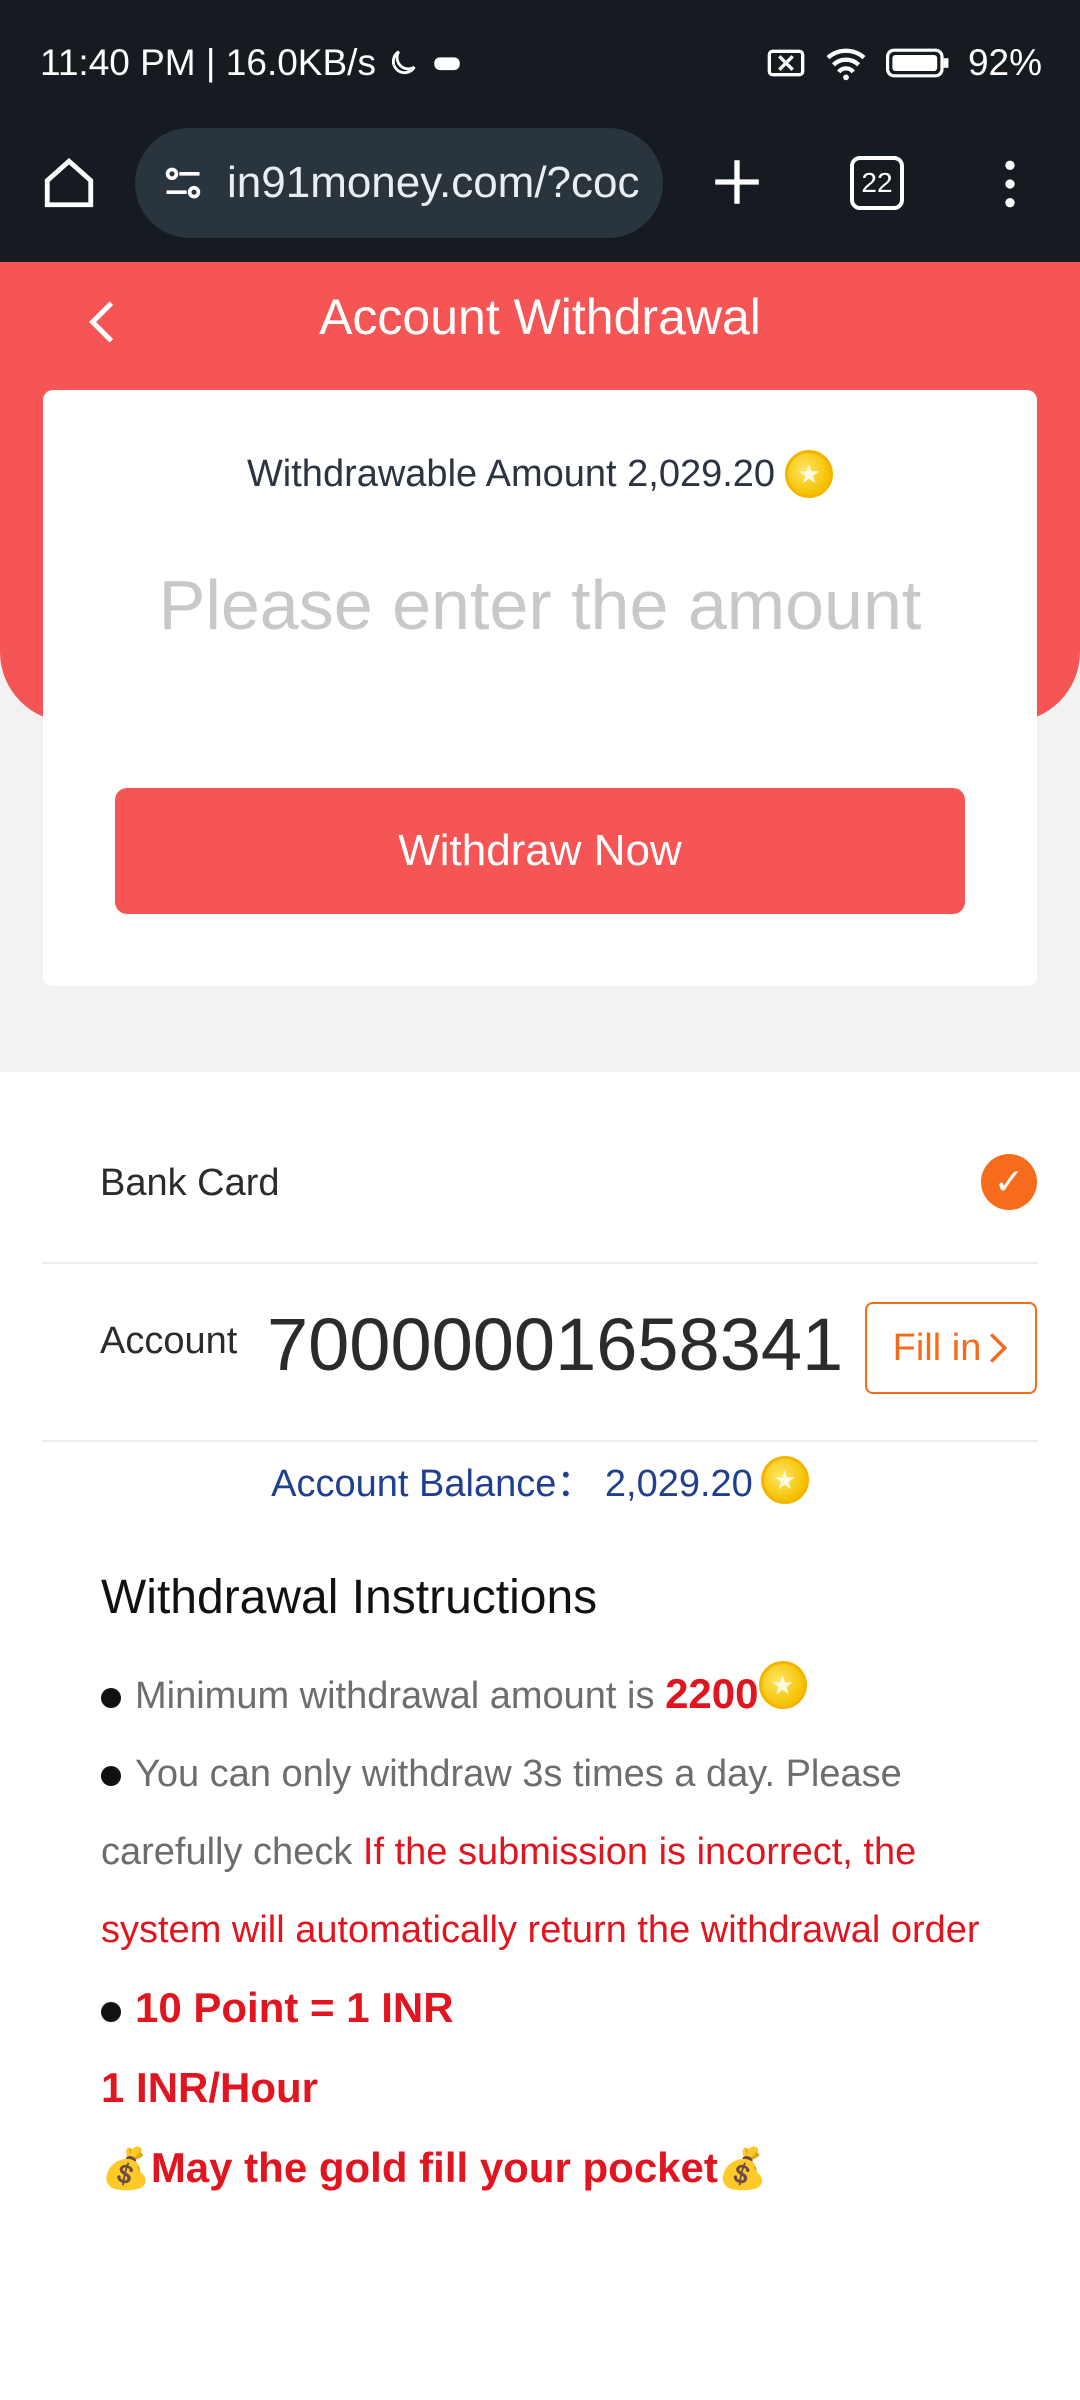 This screenshot has height=2400, width=1080. What do you see at coordinates (210, 2087) in the screenshot?
I see `hourly-text: 1 INR/Hour` at bounding box center [210, 2087].